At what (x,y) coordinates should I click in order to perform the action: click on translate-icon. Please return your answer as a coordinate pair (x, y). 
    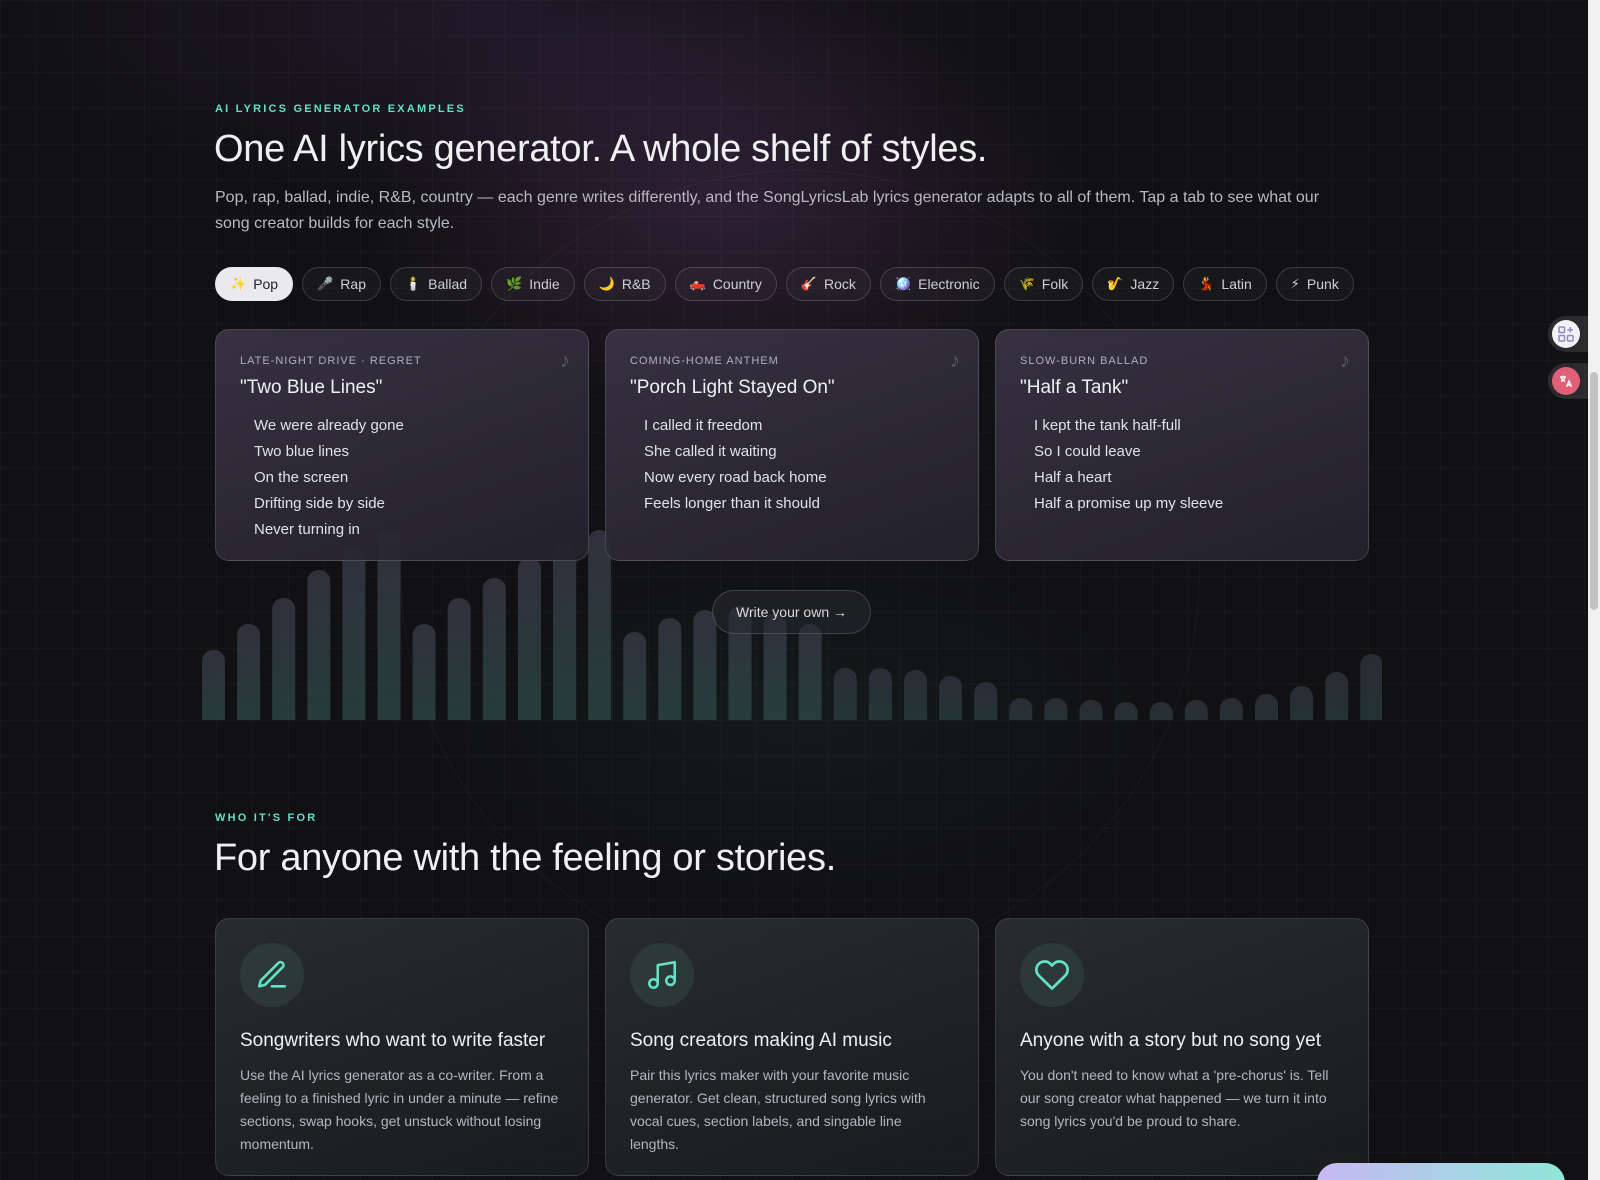
    Looking at the image, I should click on (1566, 381).